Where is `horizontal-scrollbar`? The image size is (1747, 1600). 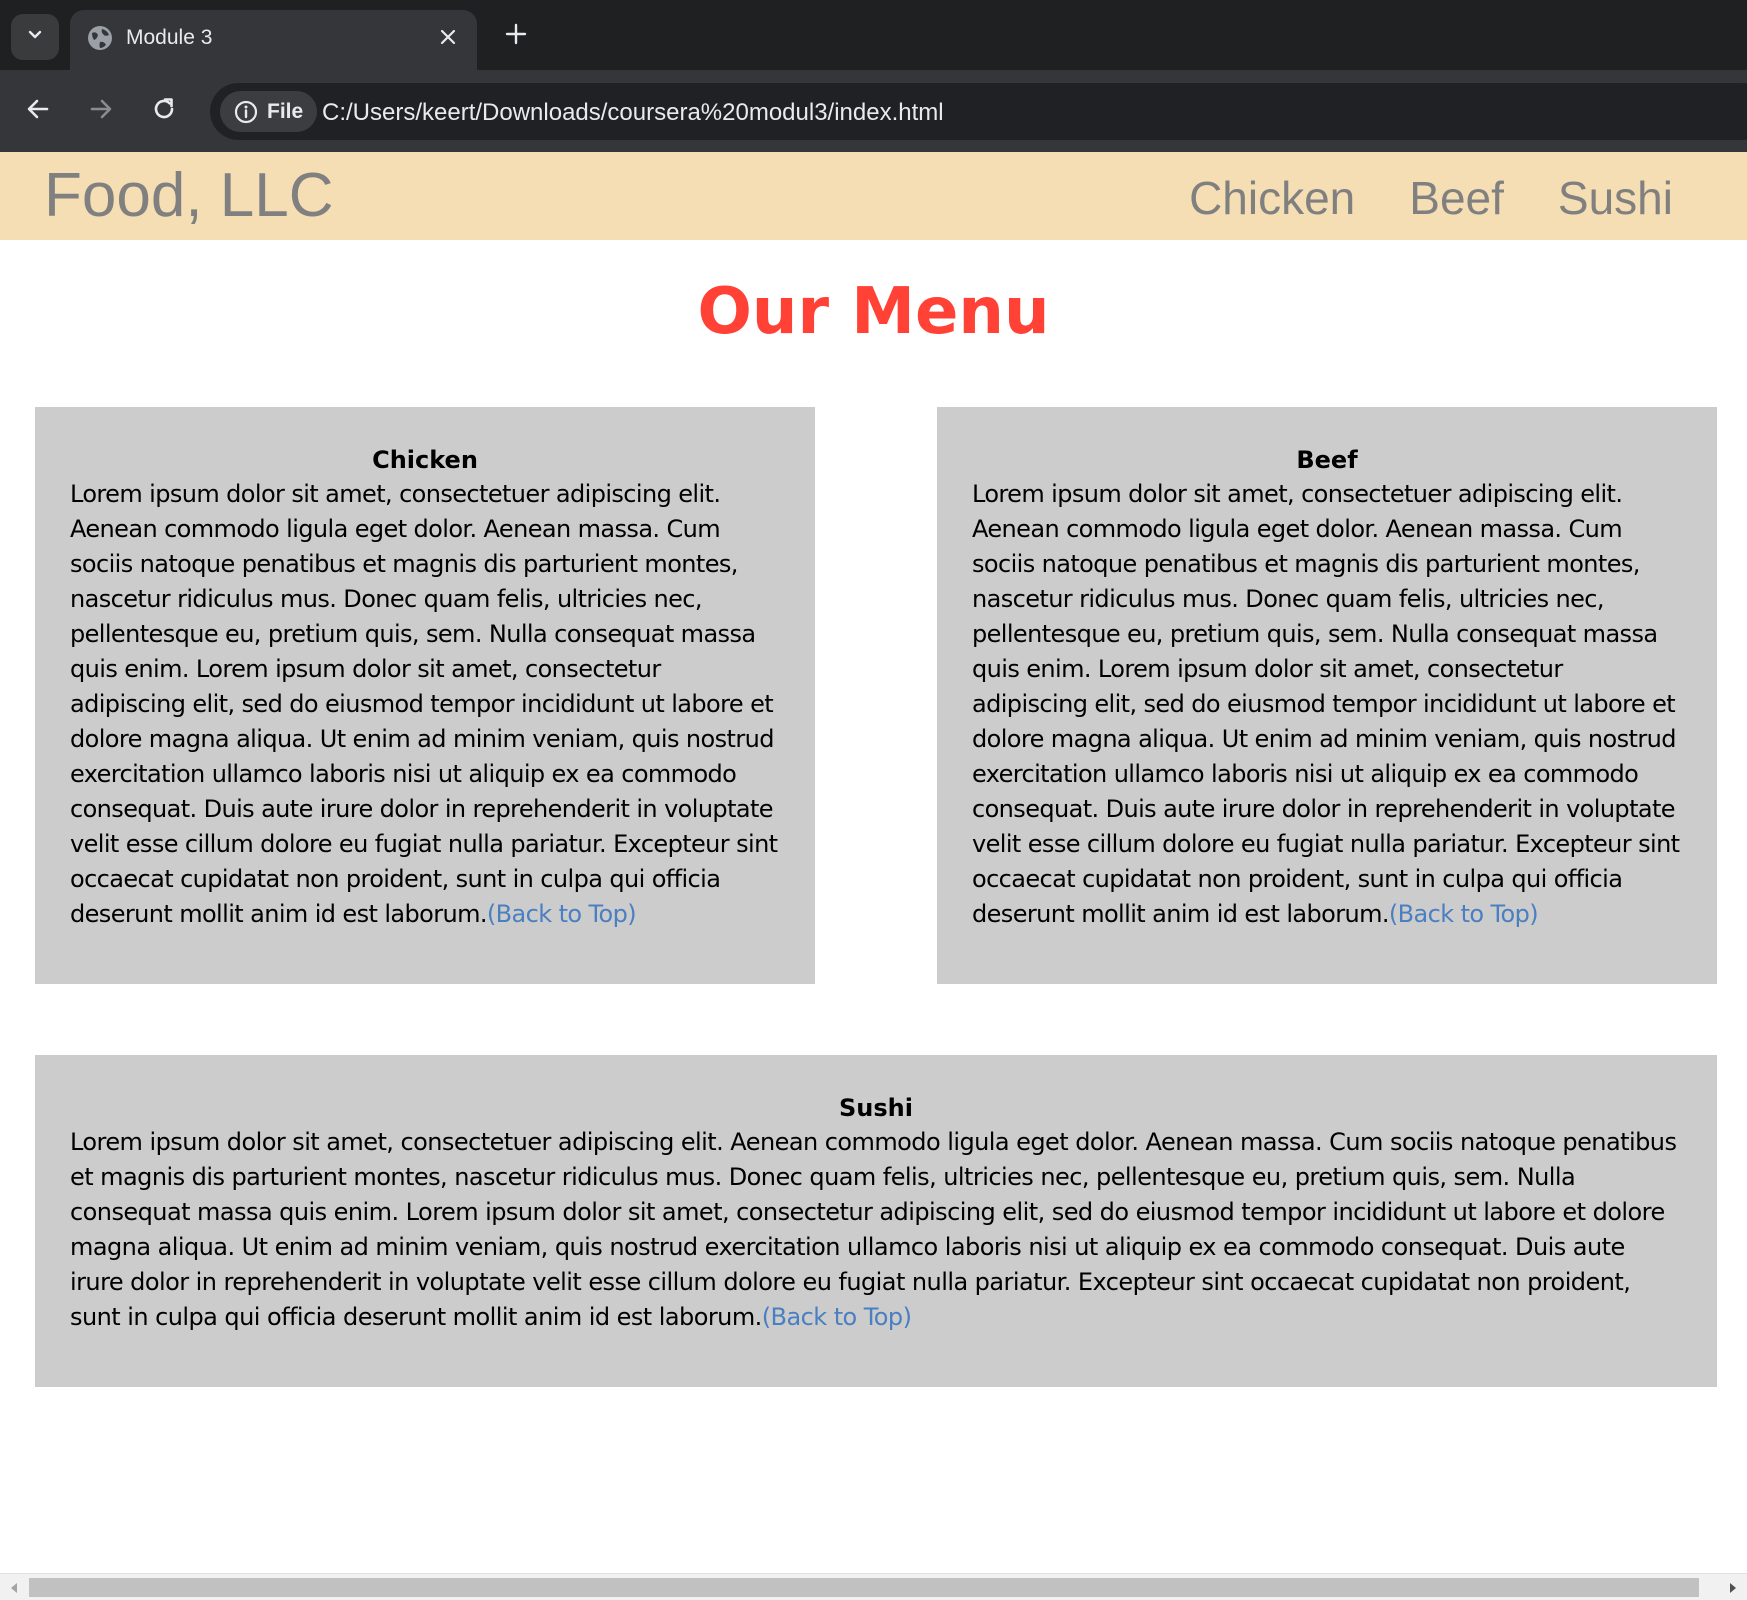 horizontal-scrollbar is located at coordinates (873, 1586).